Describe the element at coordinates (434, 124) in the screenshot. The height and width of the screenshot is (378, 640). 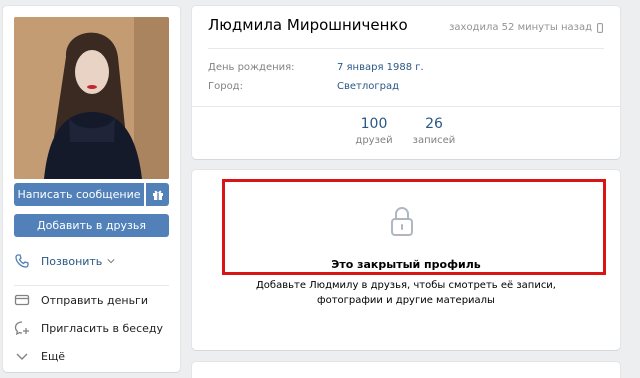
I see `posts-count: 26` at that location.